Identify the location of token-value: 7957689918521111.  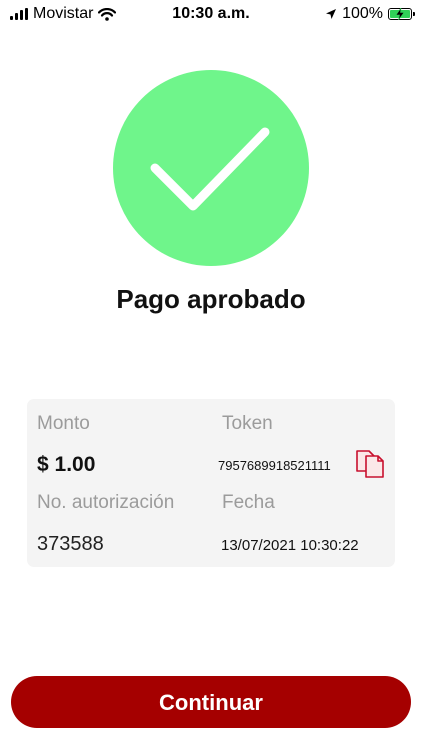
(274, 465).